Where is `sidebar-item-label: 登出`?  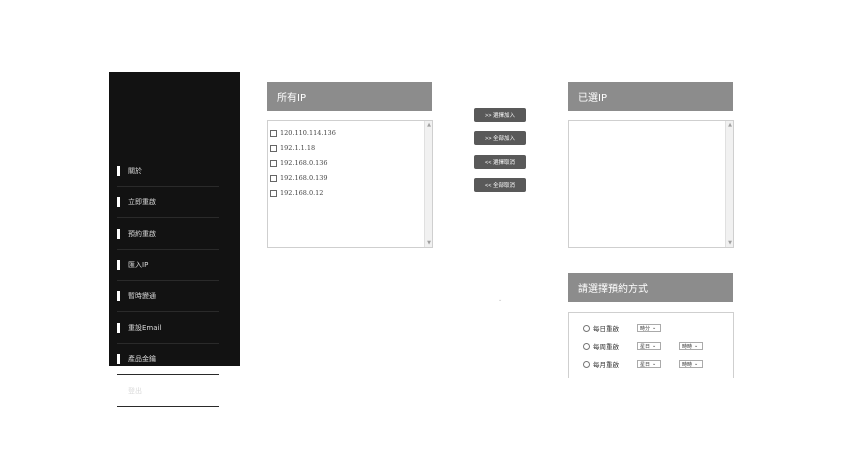 sidebar-item-label: 登出 is located at coordinates (135, 390).